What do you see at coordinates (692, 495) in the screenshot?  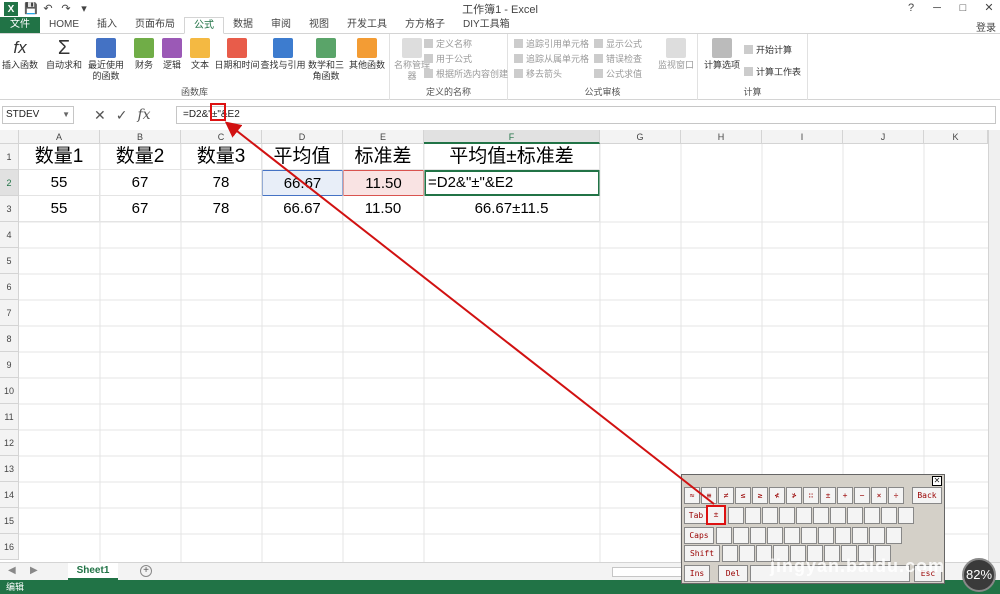 I see `osk-key: ≈` at bounding box center [692, 495].